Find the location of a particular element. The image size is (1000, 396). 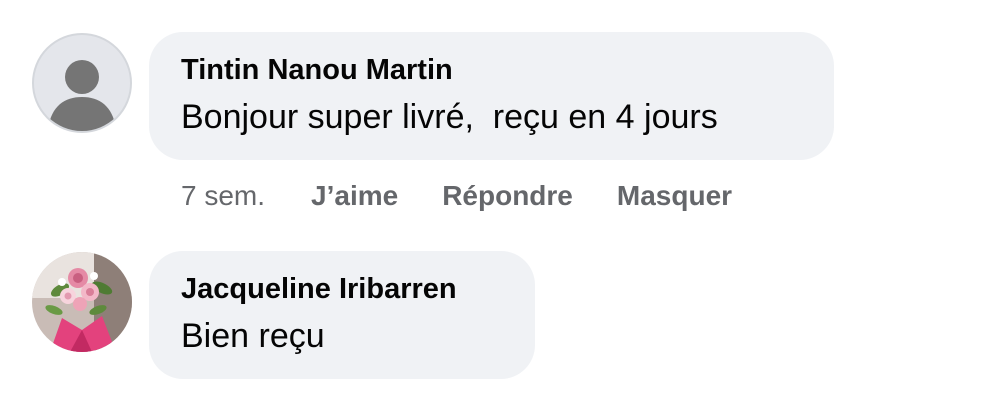

comment-text: Bonjour super livré, reçu en 4 jours is located at coordinates (449, 117).